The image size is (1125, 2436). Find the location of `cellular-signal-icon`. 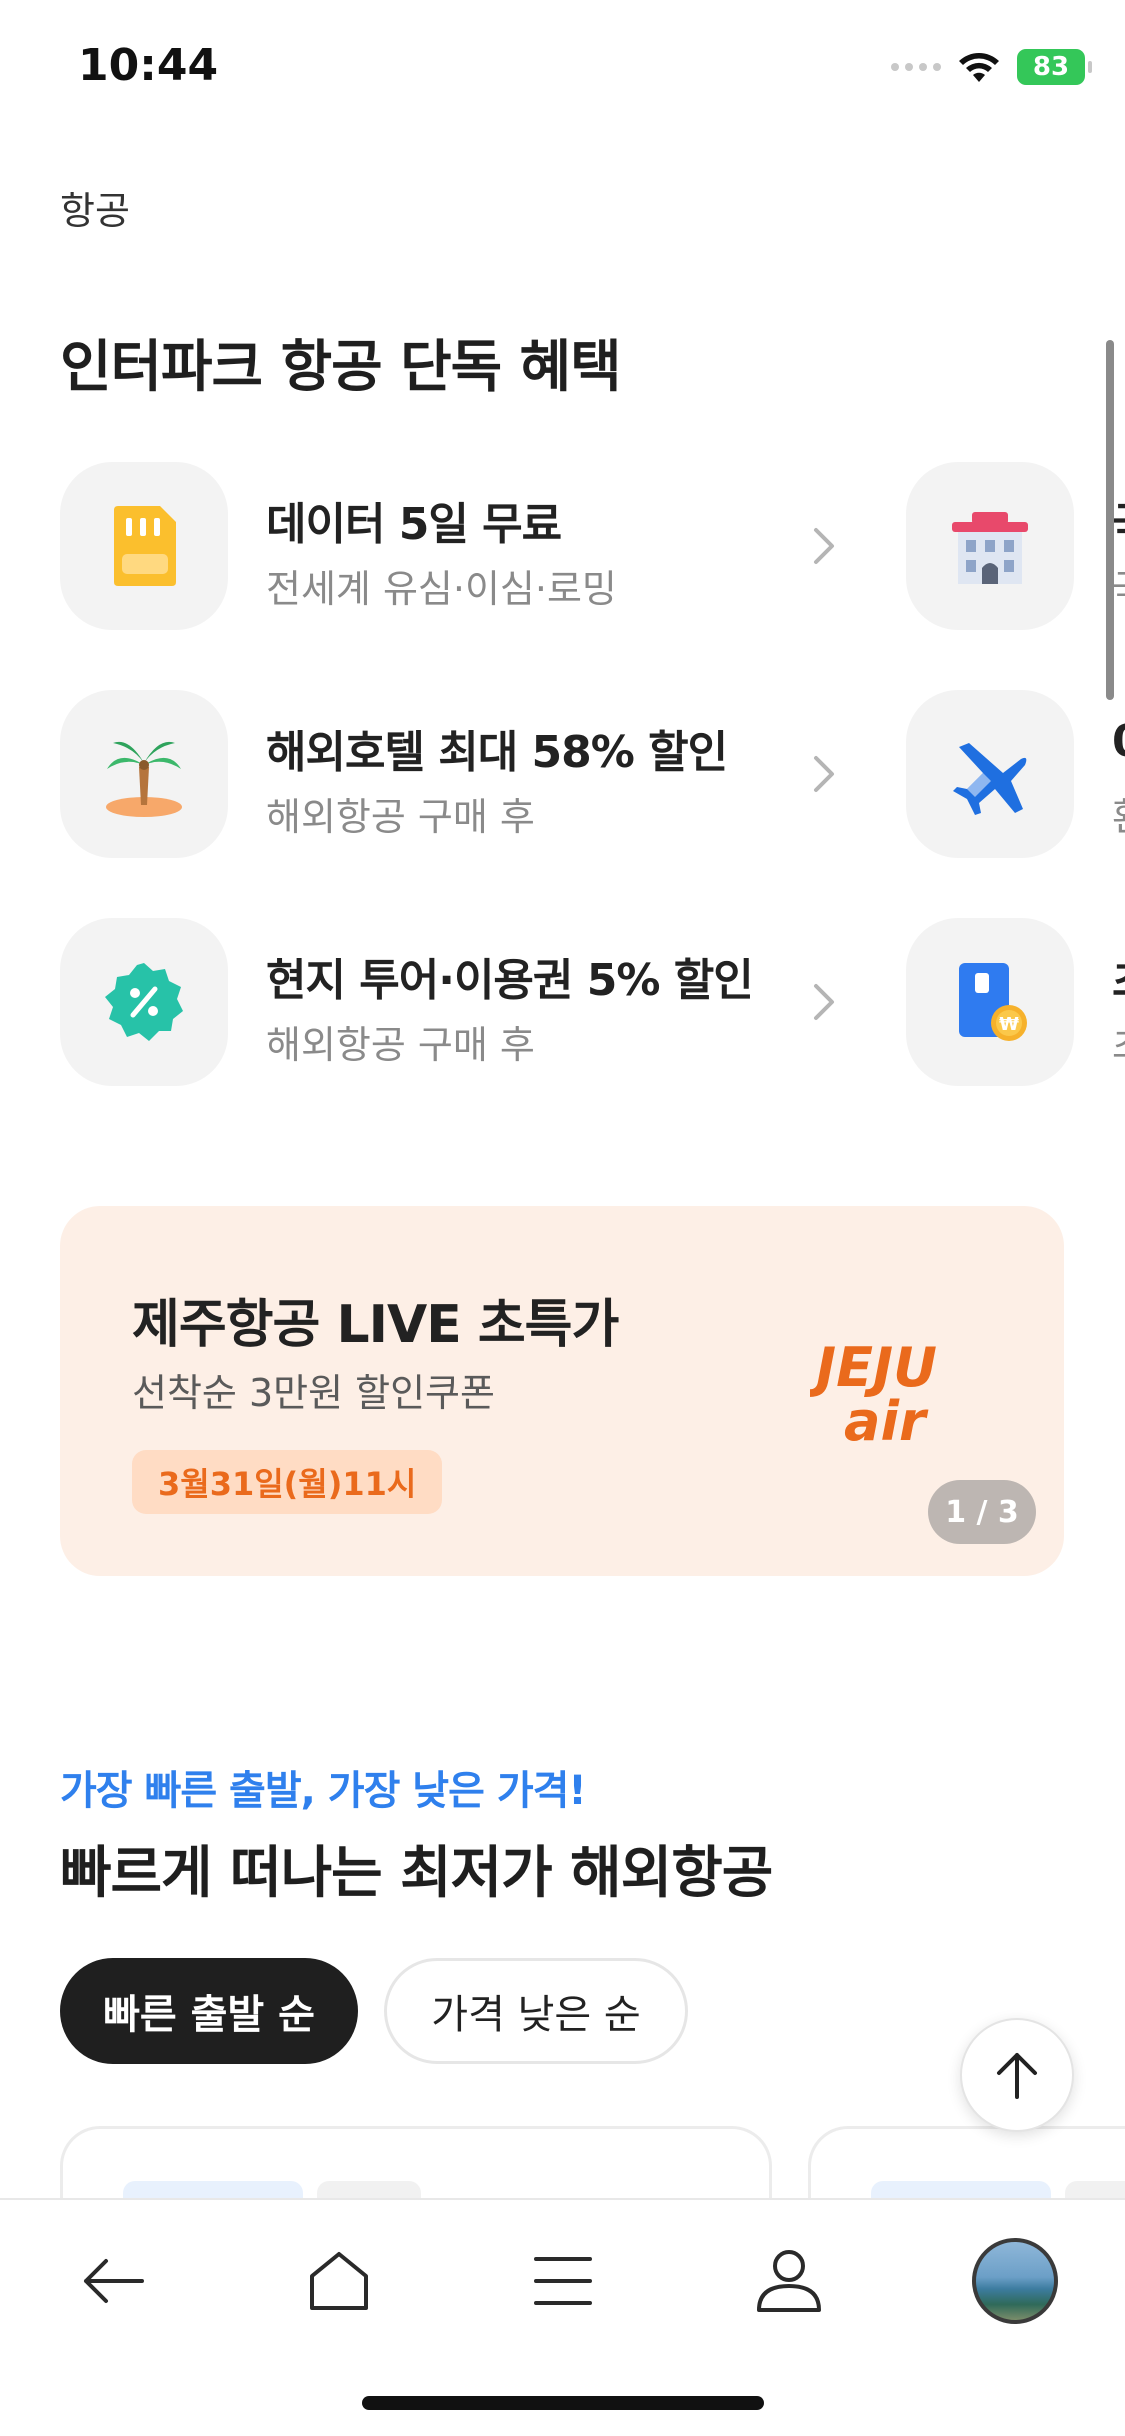

cellular-signal-icon is located at coordinates (916, 67).